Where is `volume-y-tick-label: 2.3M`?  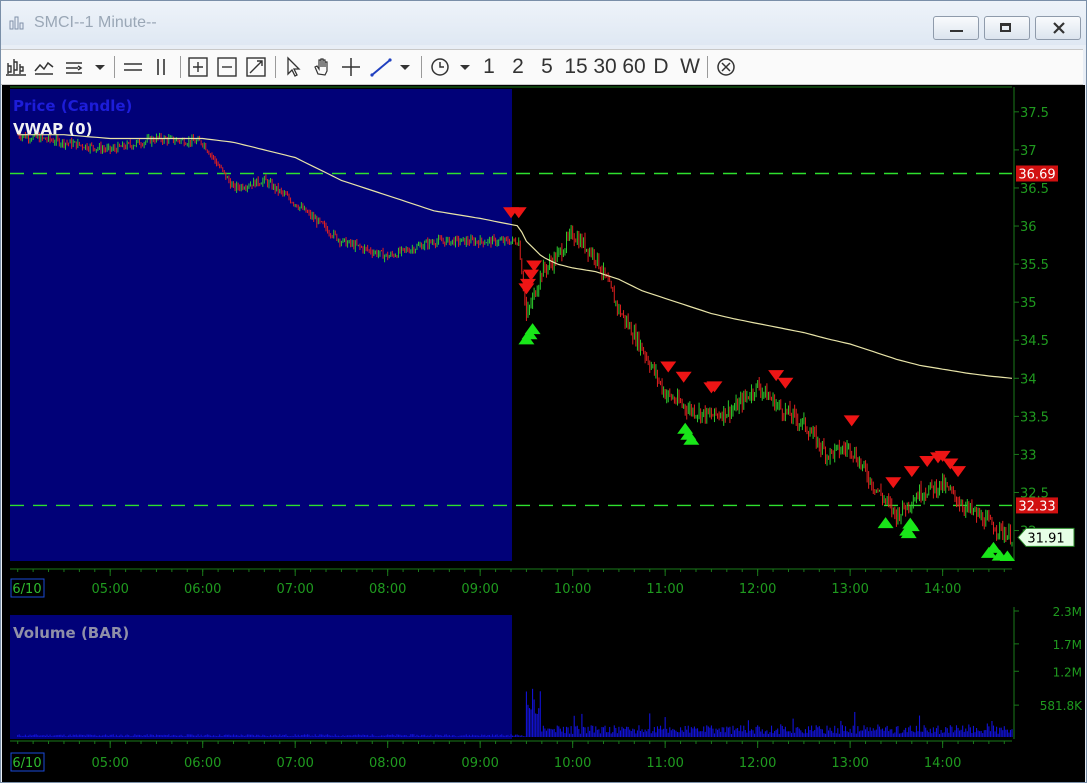
volume-y-tick-label: 2.3M is located at coordinates (1067, 612).